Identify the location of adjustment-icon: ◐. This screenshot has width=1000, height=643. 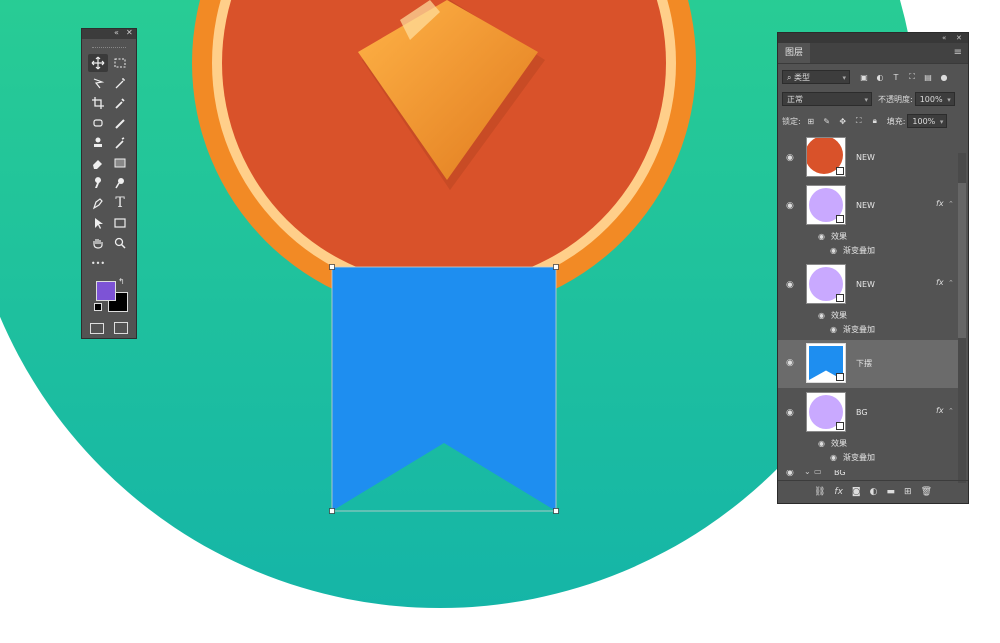
(874, 492).